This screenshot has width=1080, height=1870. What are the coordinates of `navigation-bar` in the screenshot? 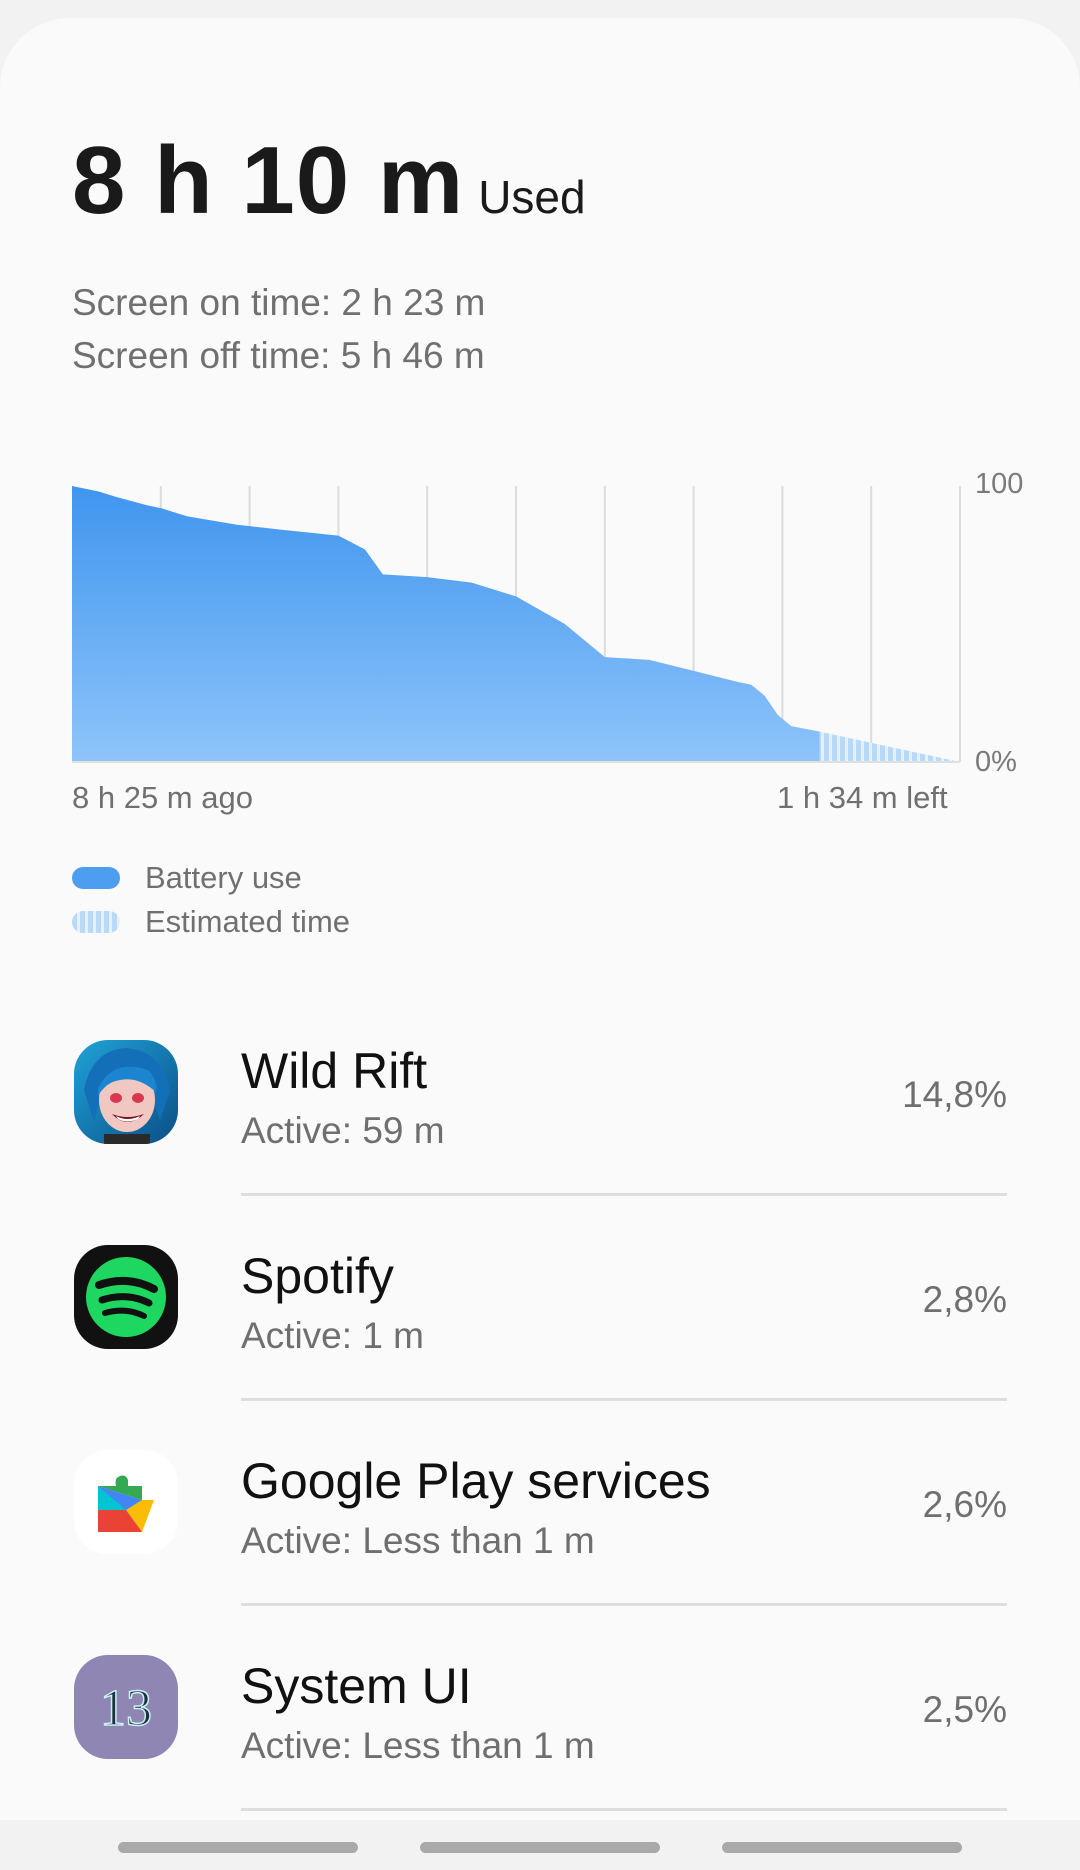 It's located at (540, 1845).